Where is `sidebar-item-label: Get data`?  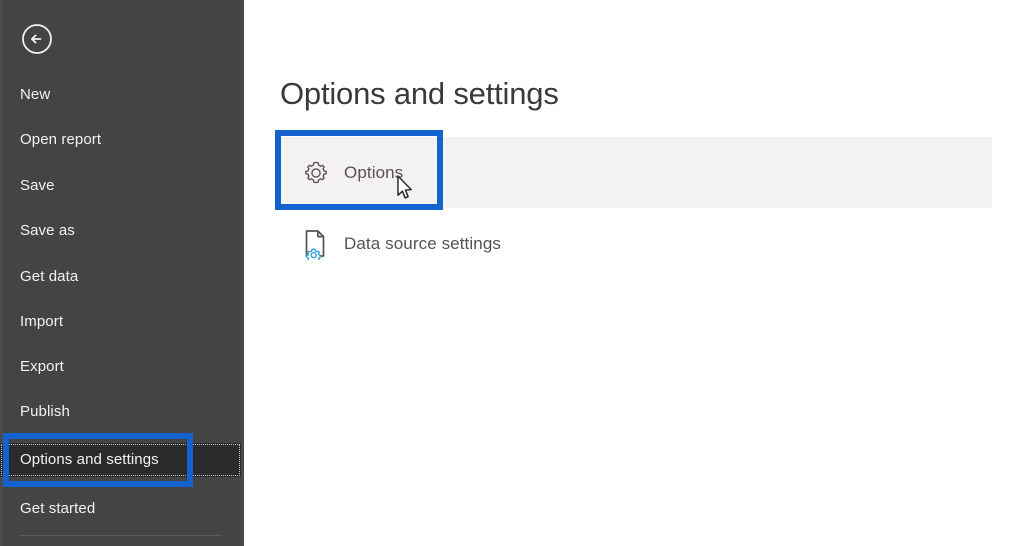 sidebar-item-label: Get data is located at coordinates (49, 276).